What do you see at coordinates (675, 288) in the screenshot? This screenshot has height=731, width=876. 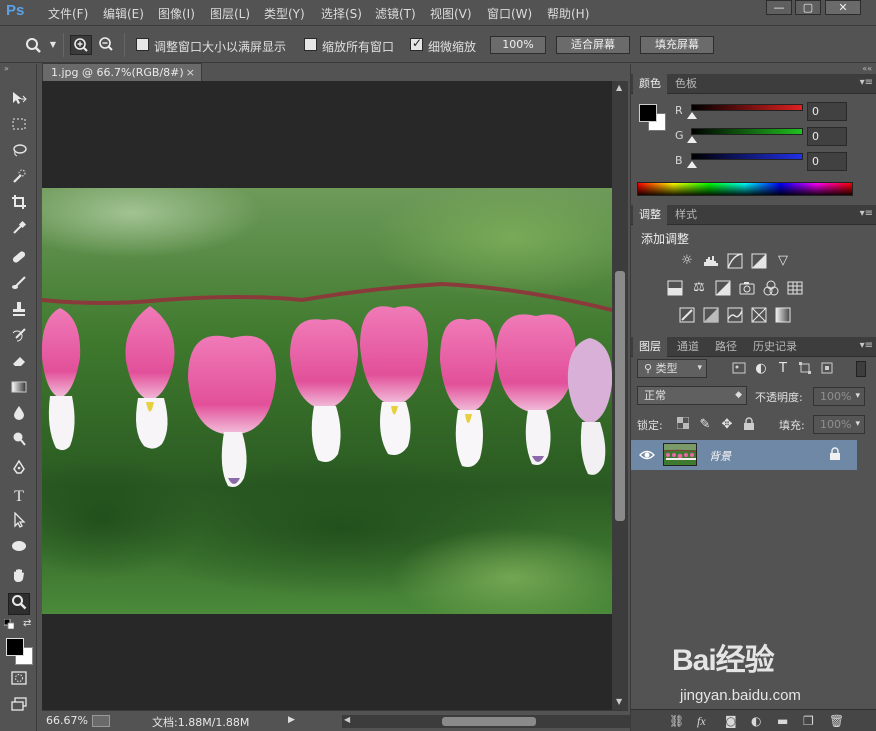 I see `hue-saturation-icon` at bounding box center [675, 288].